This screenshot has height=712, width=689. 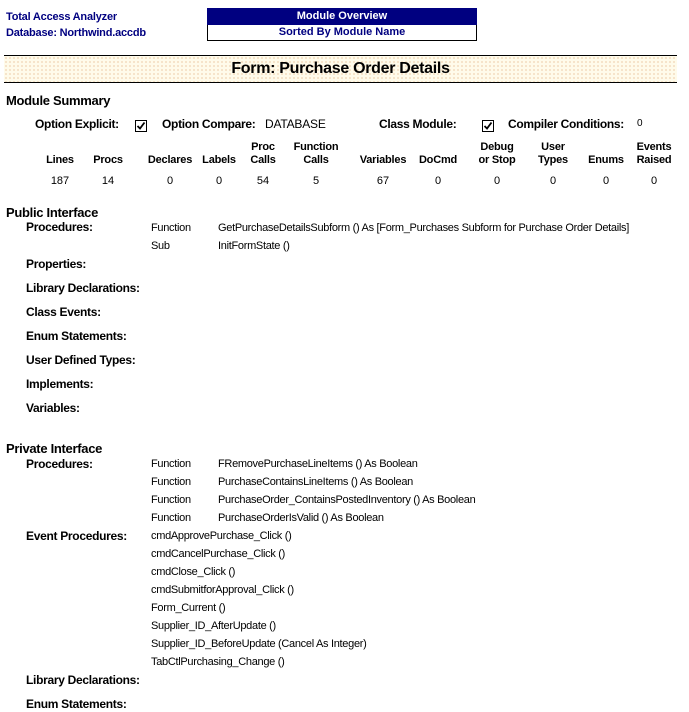 I want to click on stat-function-calls: Function Calls 5, so click(x=316, y=164).